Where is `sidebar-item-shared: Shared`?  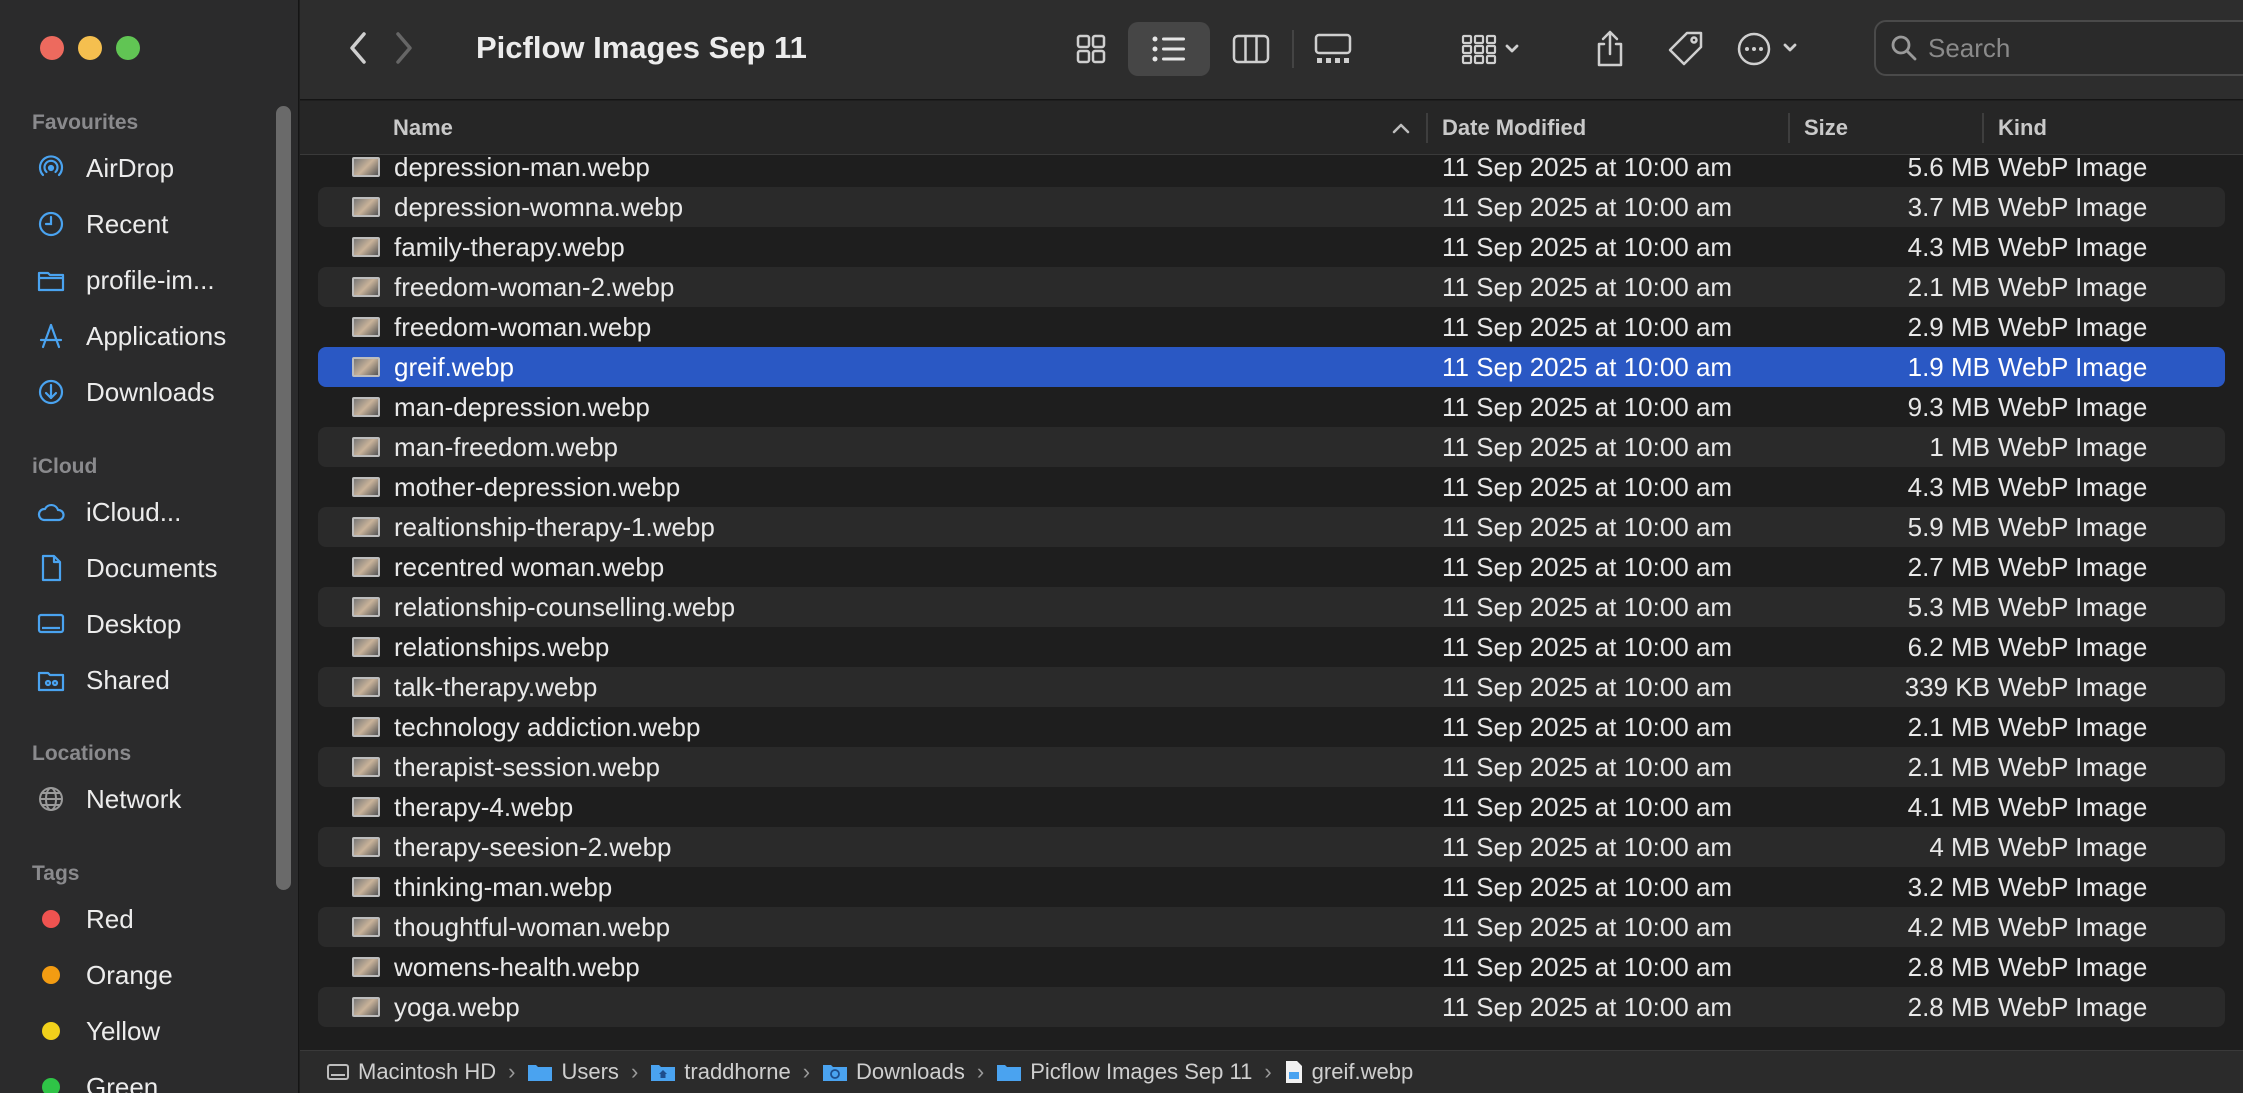
sidebar-item-shared: Shared is located at coordinates (140, 680).